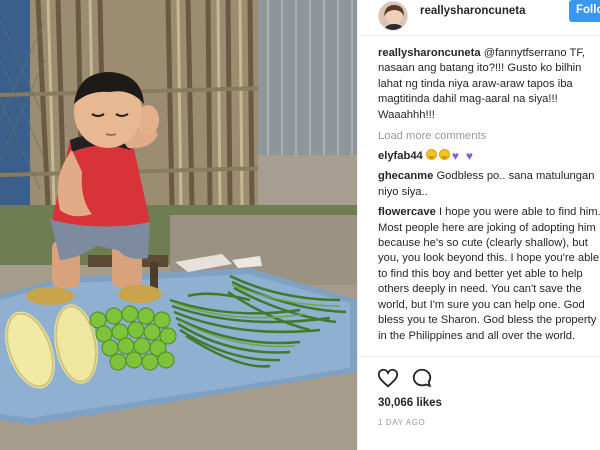  What do you see at coordinates (479, 403) in the screenshot?
I see `post-actions: 30,066 likes 1 DAY AGO` at bounding box center [479, 403].